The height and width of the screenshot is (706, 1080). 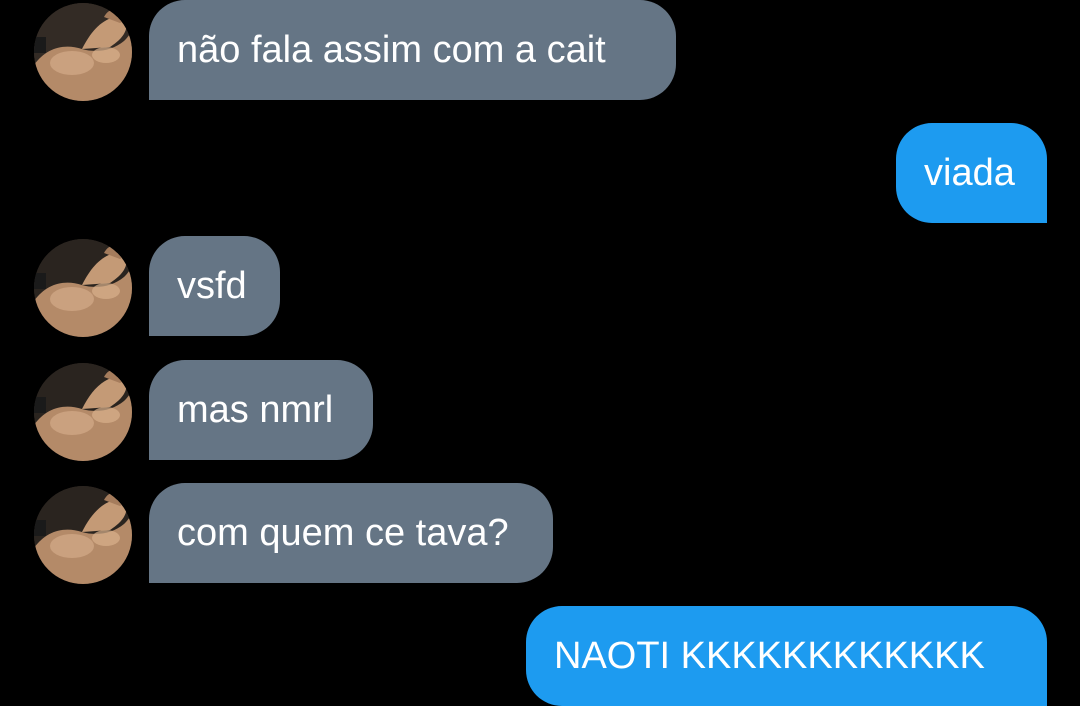 I want to click on message-bubble-incoming: mas nmrl, so click(x=261, y=410).